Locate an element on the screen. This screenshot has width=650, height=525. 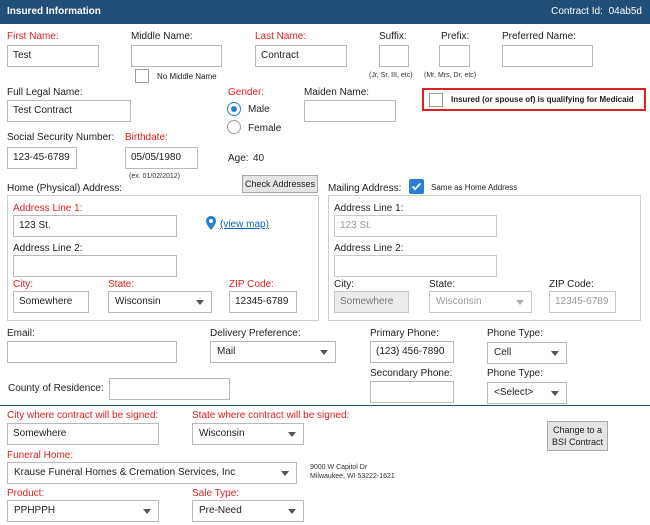
mailing-line1-field: 123 St. is located at coordinates (415, 226).